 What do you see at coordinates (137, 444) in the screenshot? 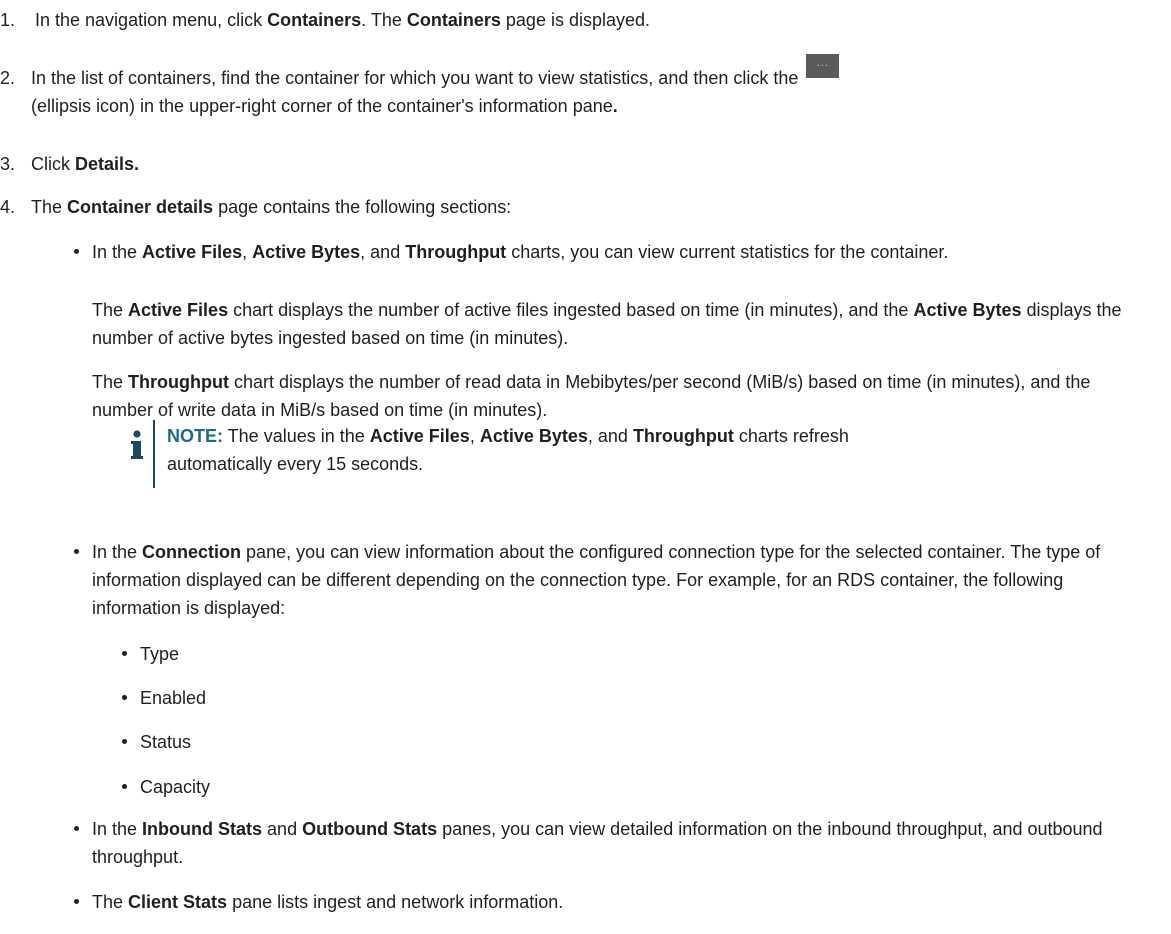
I see `info-icon` at bounding box center [137, 444].